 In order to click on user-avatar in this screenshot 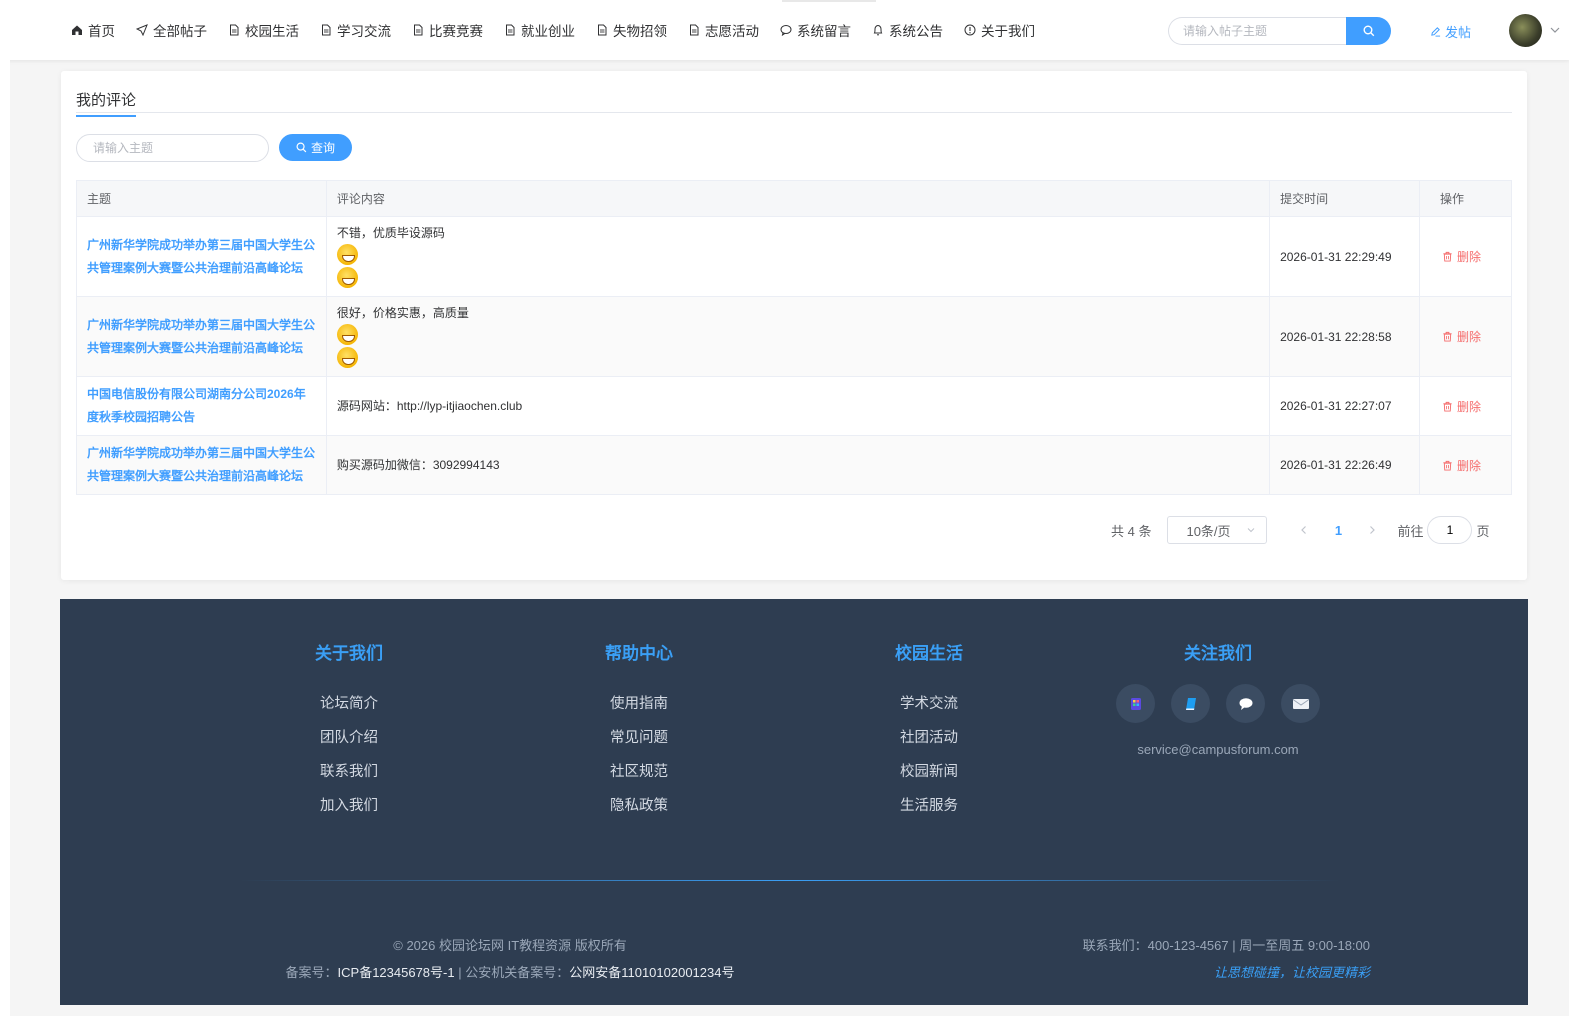, I will do `click(1525, 30)`.